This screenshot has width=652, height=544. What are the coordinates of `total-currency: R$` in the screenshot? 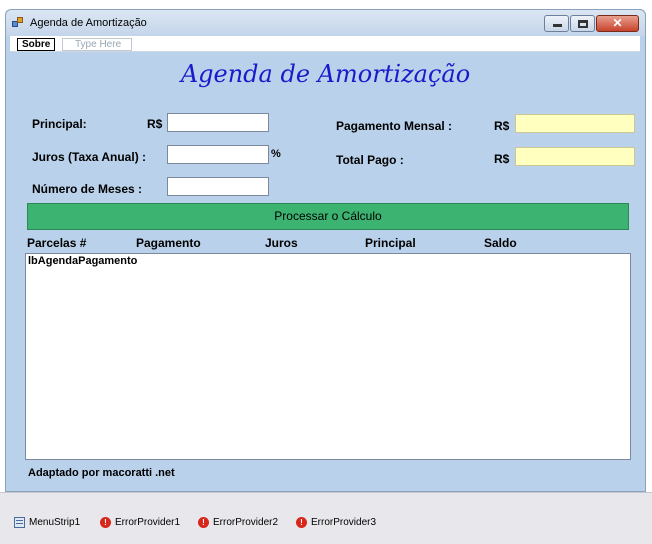 It's located at (502, 159).